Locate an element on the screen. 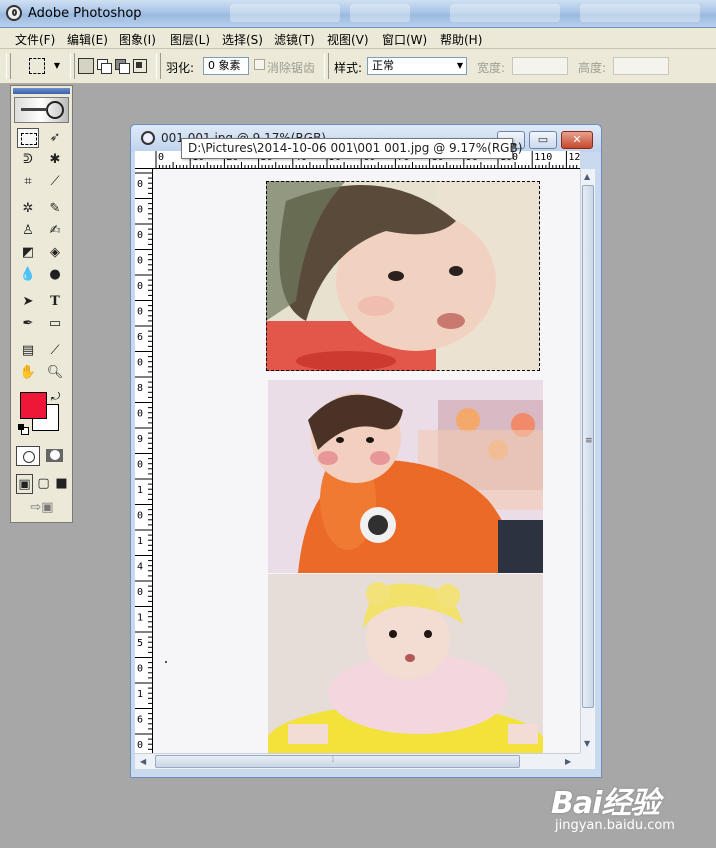 The image size is (716, 848). default-colors-icon is located at coordinates (23, 429).